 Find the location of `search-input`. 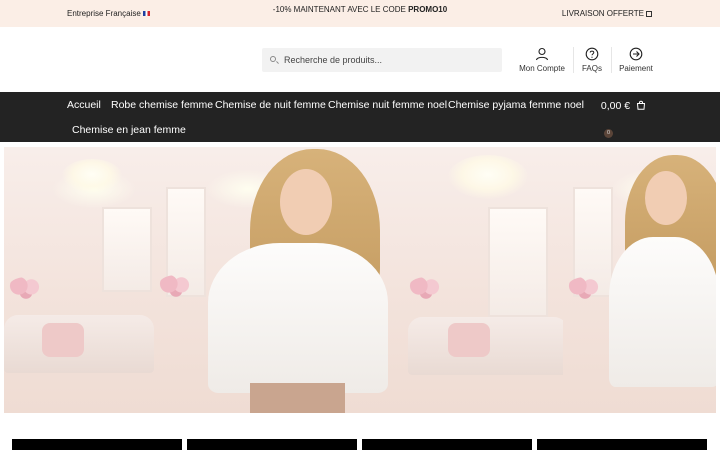

search-input is located at coordinates (390, 60).